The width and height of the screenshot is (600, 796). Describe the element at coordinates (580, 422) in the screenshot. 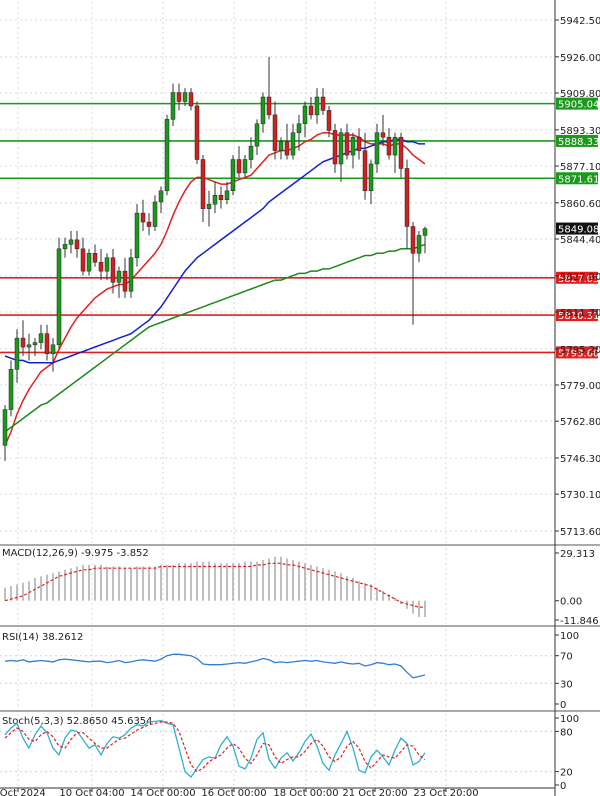

I see `y-tick-label: 5762.80` at that location.